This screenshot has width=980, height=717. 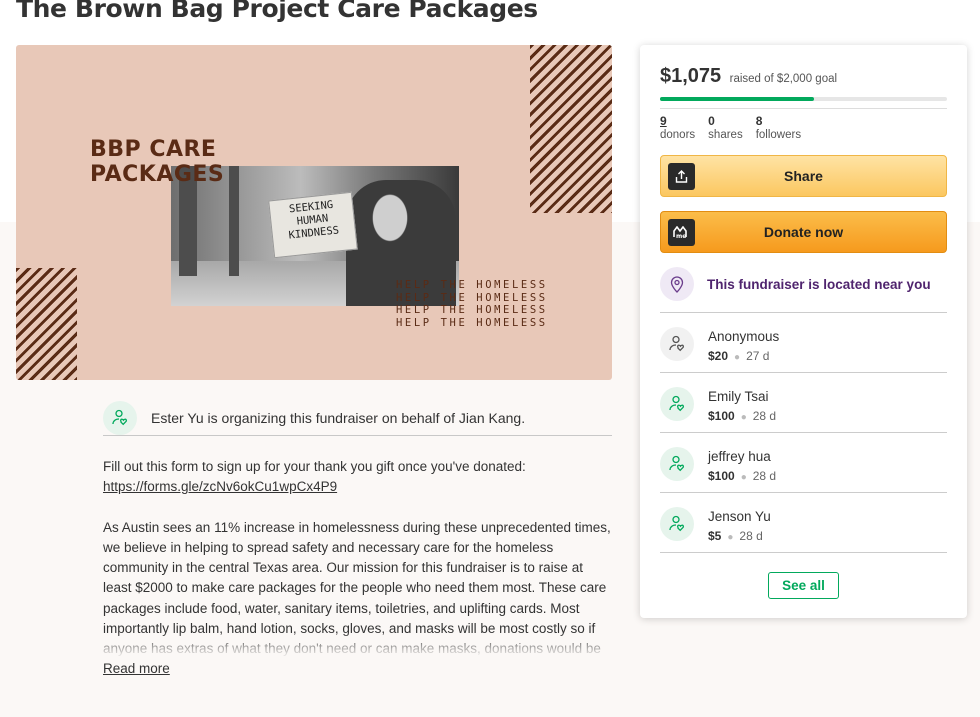 What do you see at coordinates (819, 284) in the screenshot?
I see `location-notice-text: This fundraiser is located near you` at bounding box center [819, 284].